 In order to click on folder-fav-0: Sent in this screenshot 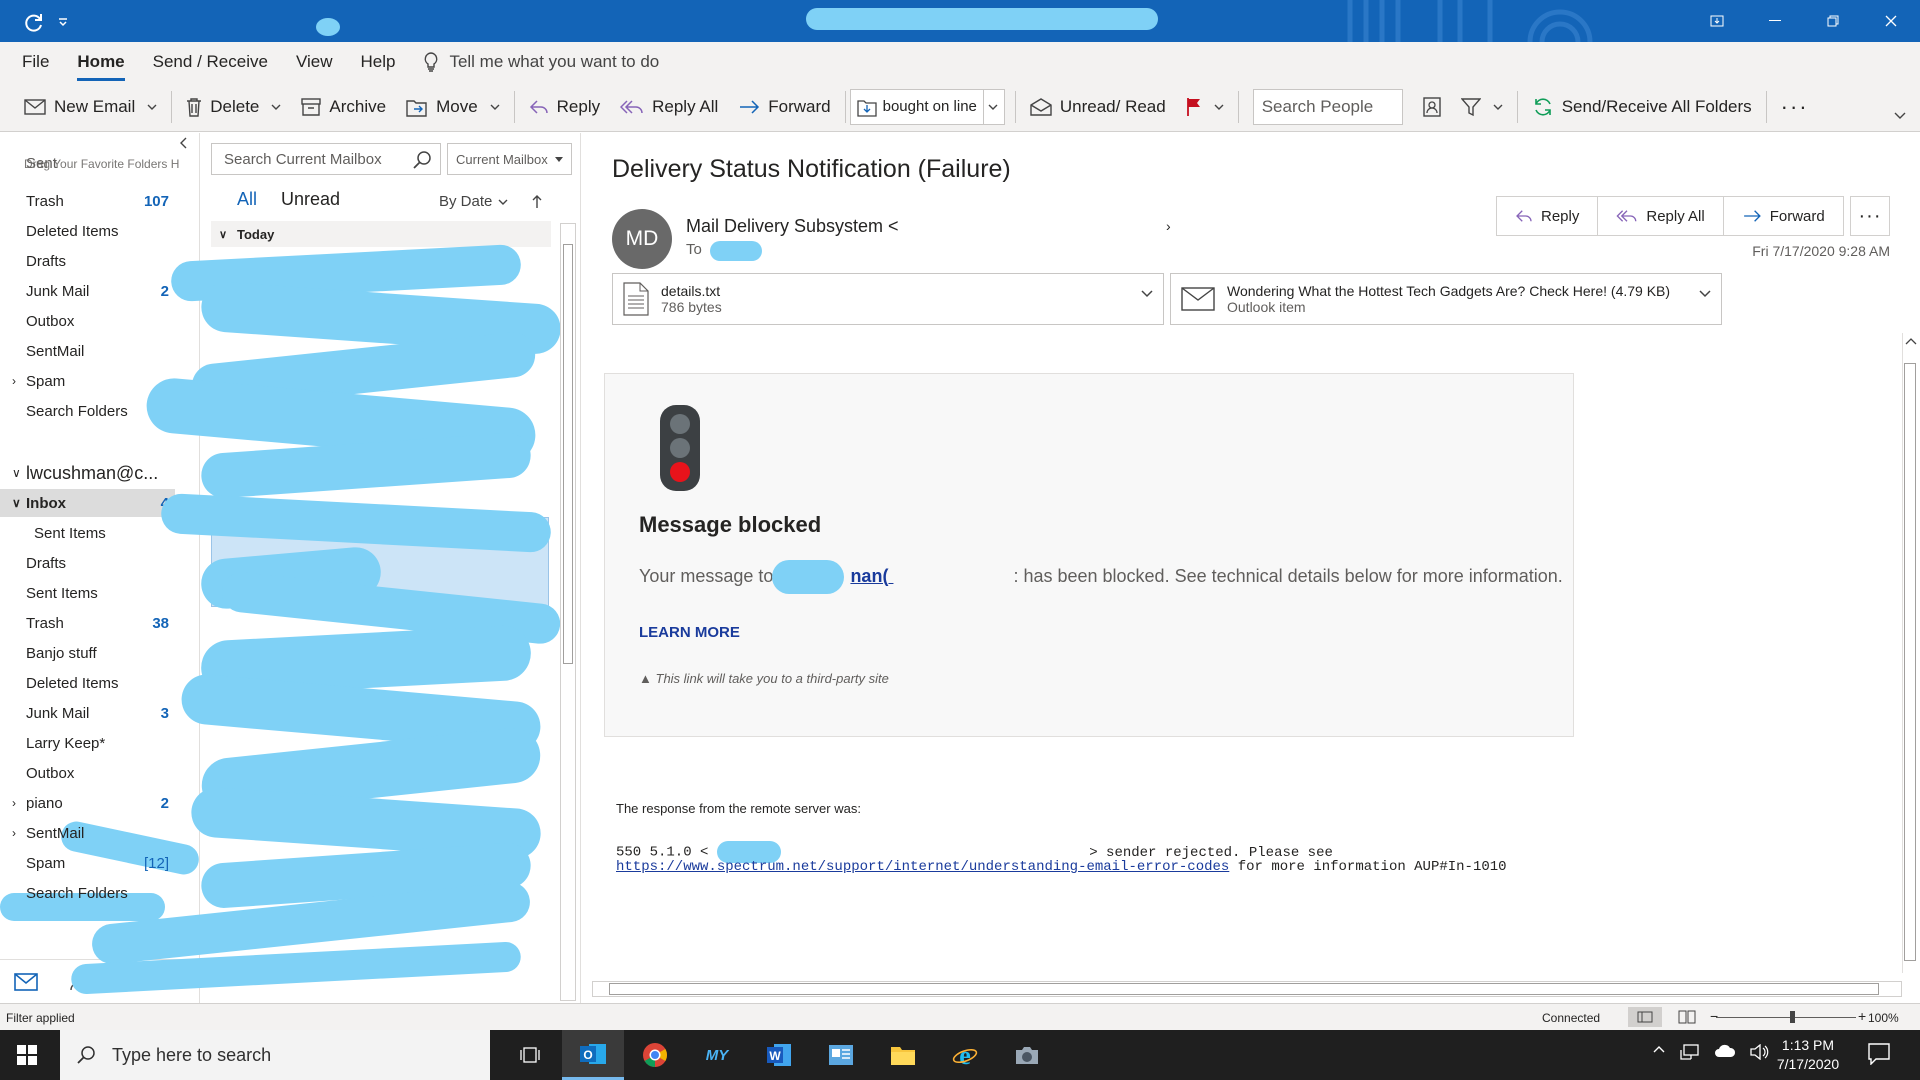, I will do `click(87, 163)`.